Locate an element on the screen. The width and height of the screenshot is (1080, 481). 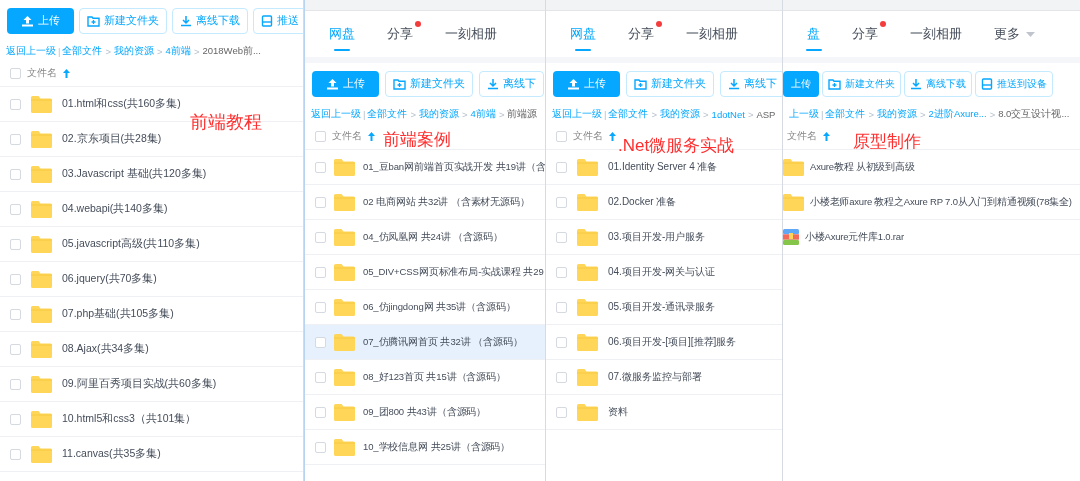
upload-icon is located at coordinates (573, 84).